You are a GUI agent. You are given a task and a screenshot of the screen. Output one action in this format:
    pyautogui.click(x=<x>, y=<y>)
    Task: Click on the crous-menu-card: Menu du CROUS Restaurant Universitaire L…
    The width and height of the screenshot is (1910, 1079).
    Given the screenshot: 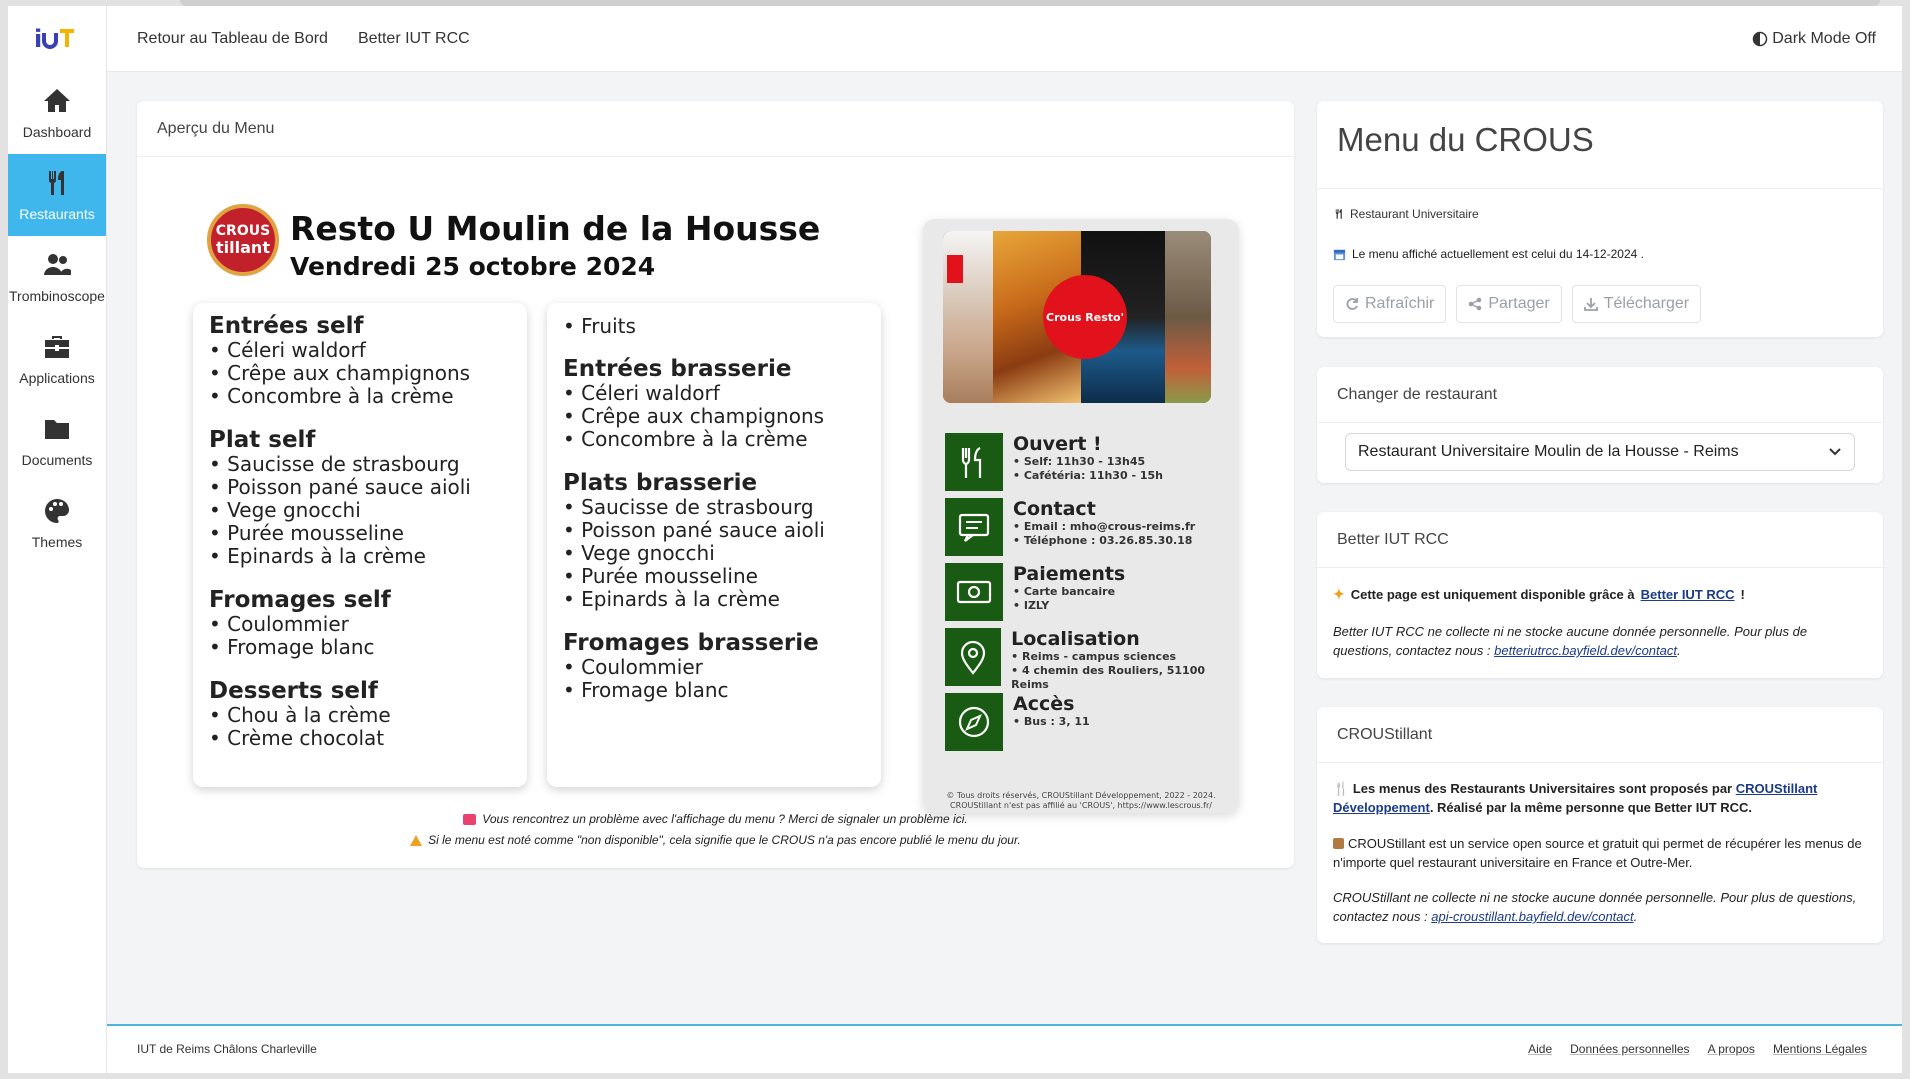 What is the action you would take?
    pyautogui.click(x=1600, y=219)
    